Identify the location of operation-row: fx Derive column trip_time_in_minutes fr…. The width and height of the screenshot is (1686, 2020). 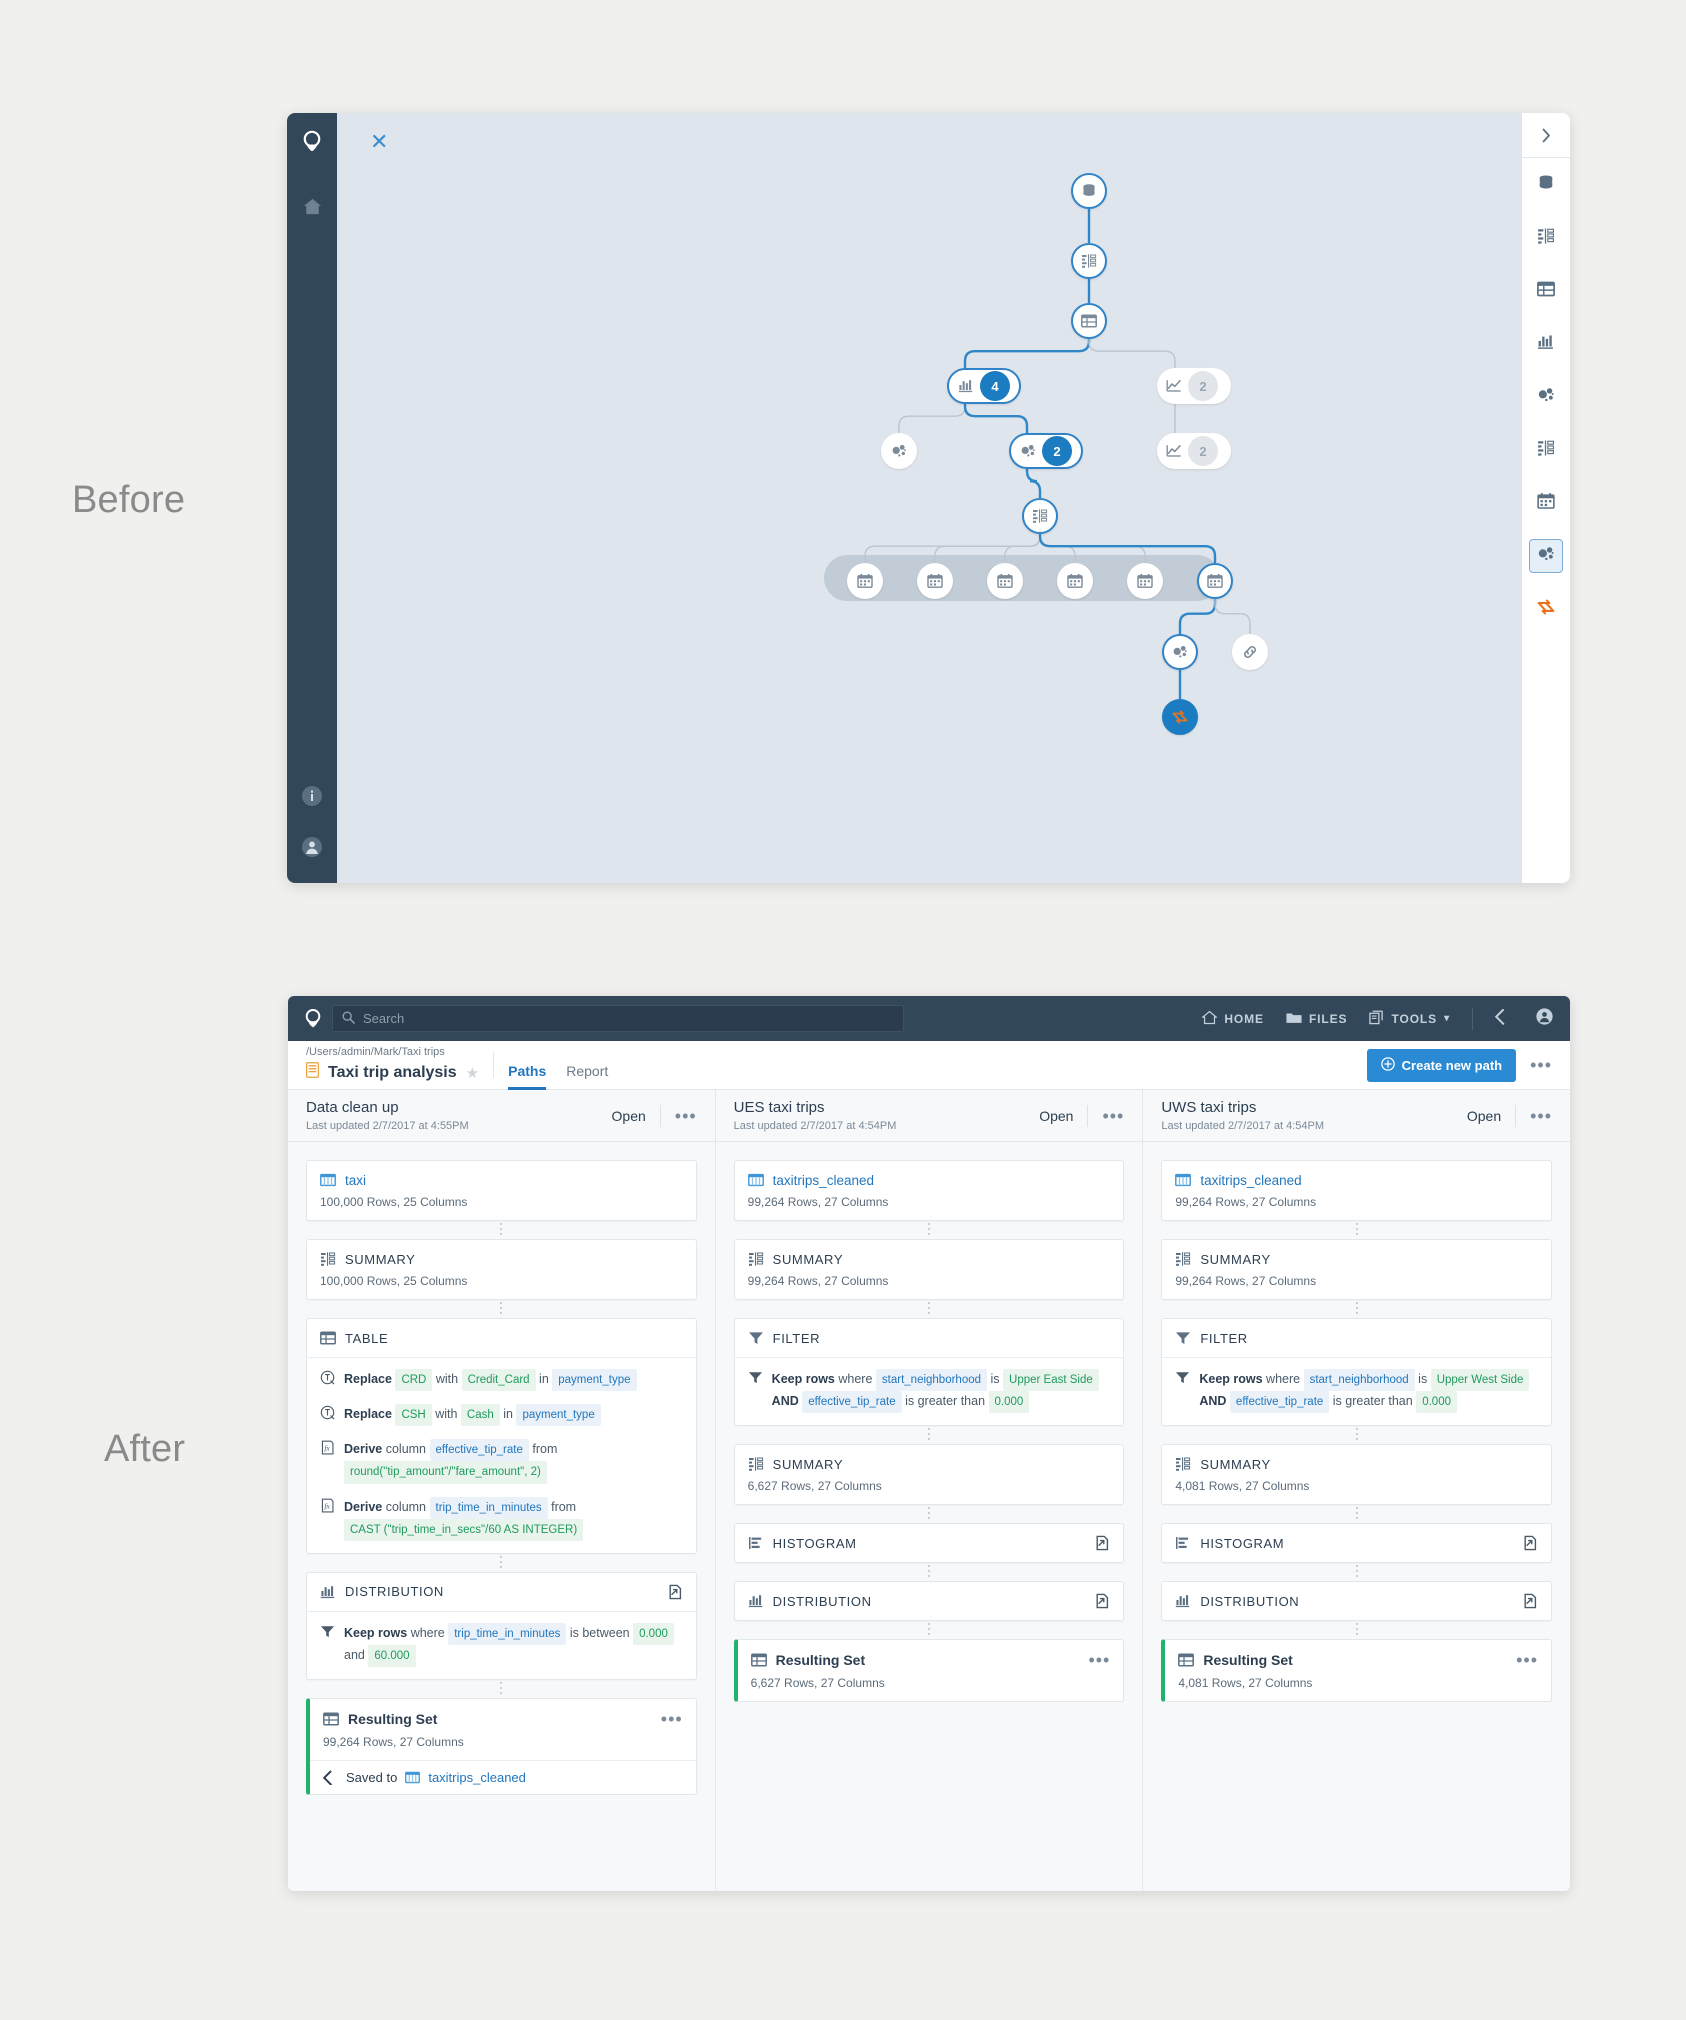
(501, 1518).